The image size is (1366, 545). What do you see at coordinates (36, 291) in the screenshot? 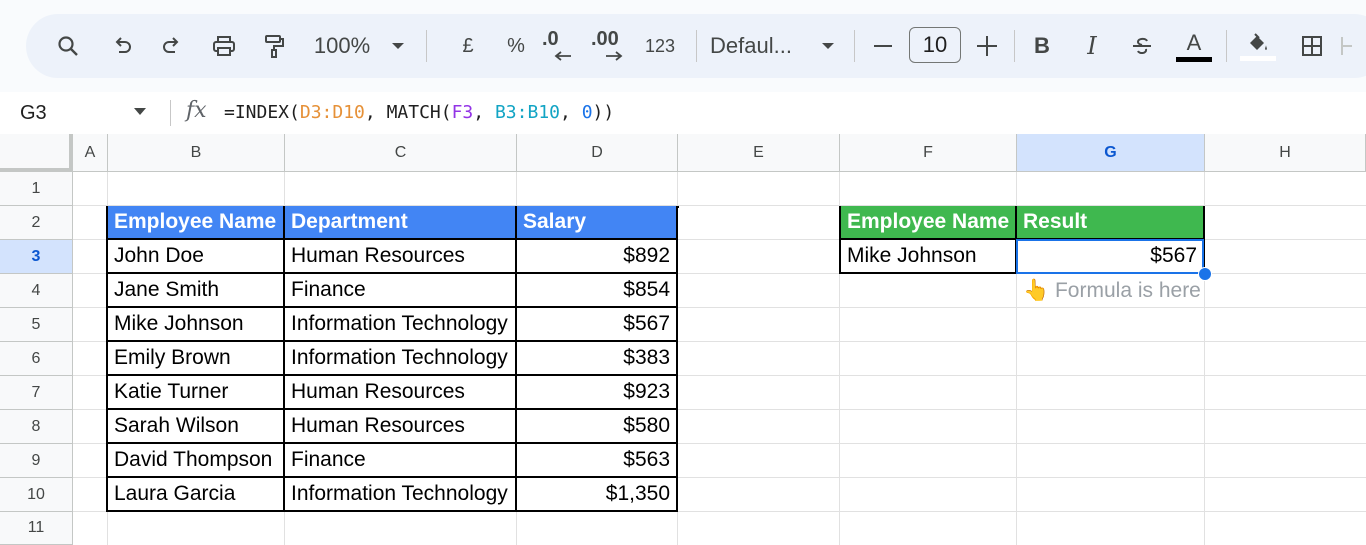
I see `row-header-4: 4` at bounding box center [36, 291].